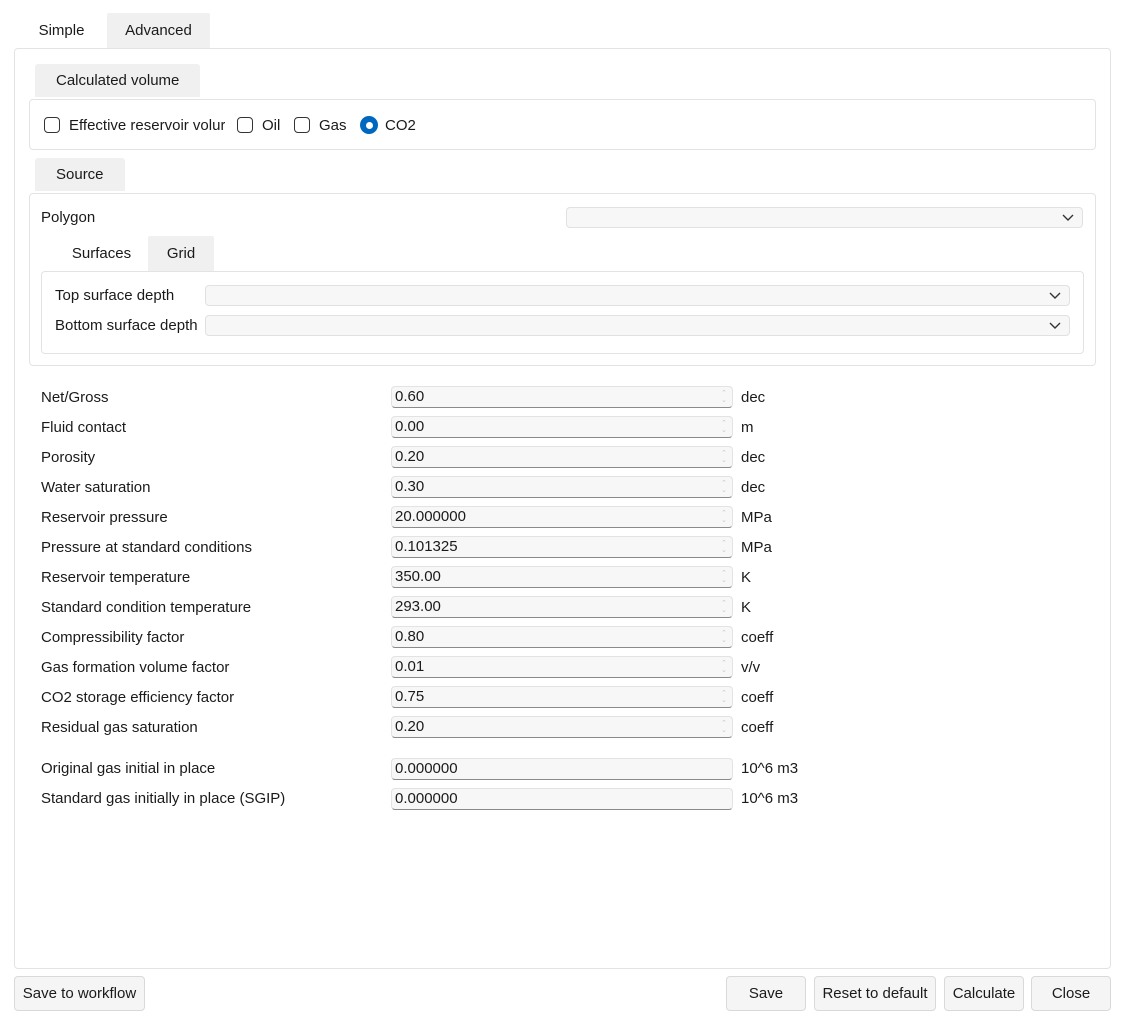  Describe the element at coordinates (562, 312) in the screenshot. I see `surfaces-panel` at that location.